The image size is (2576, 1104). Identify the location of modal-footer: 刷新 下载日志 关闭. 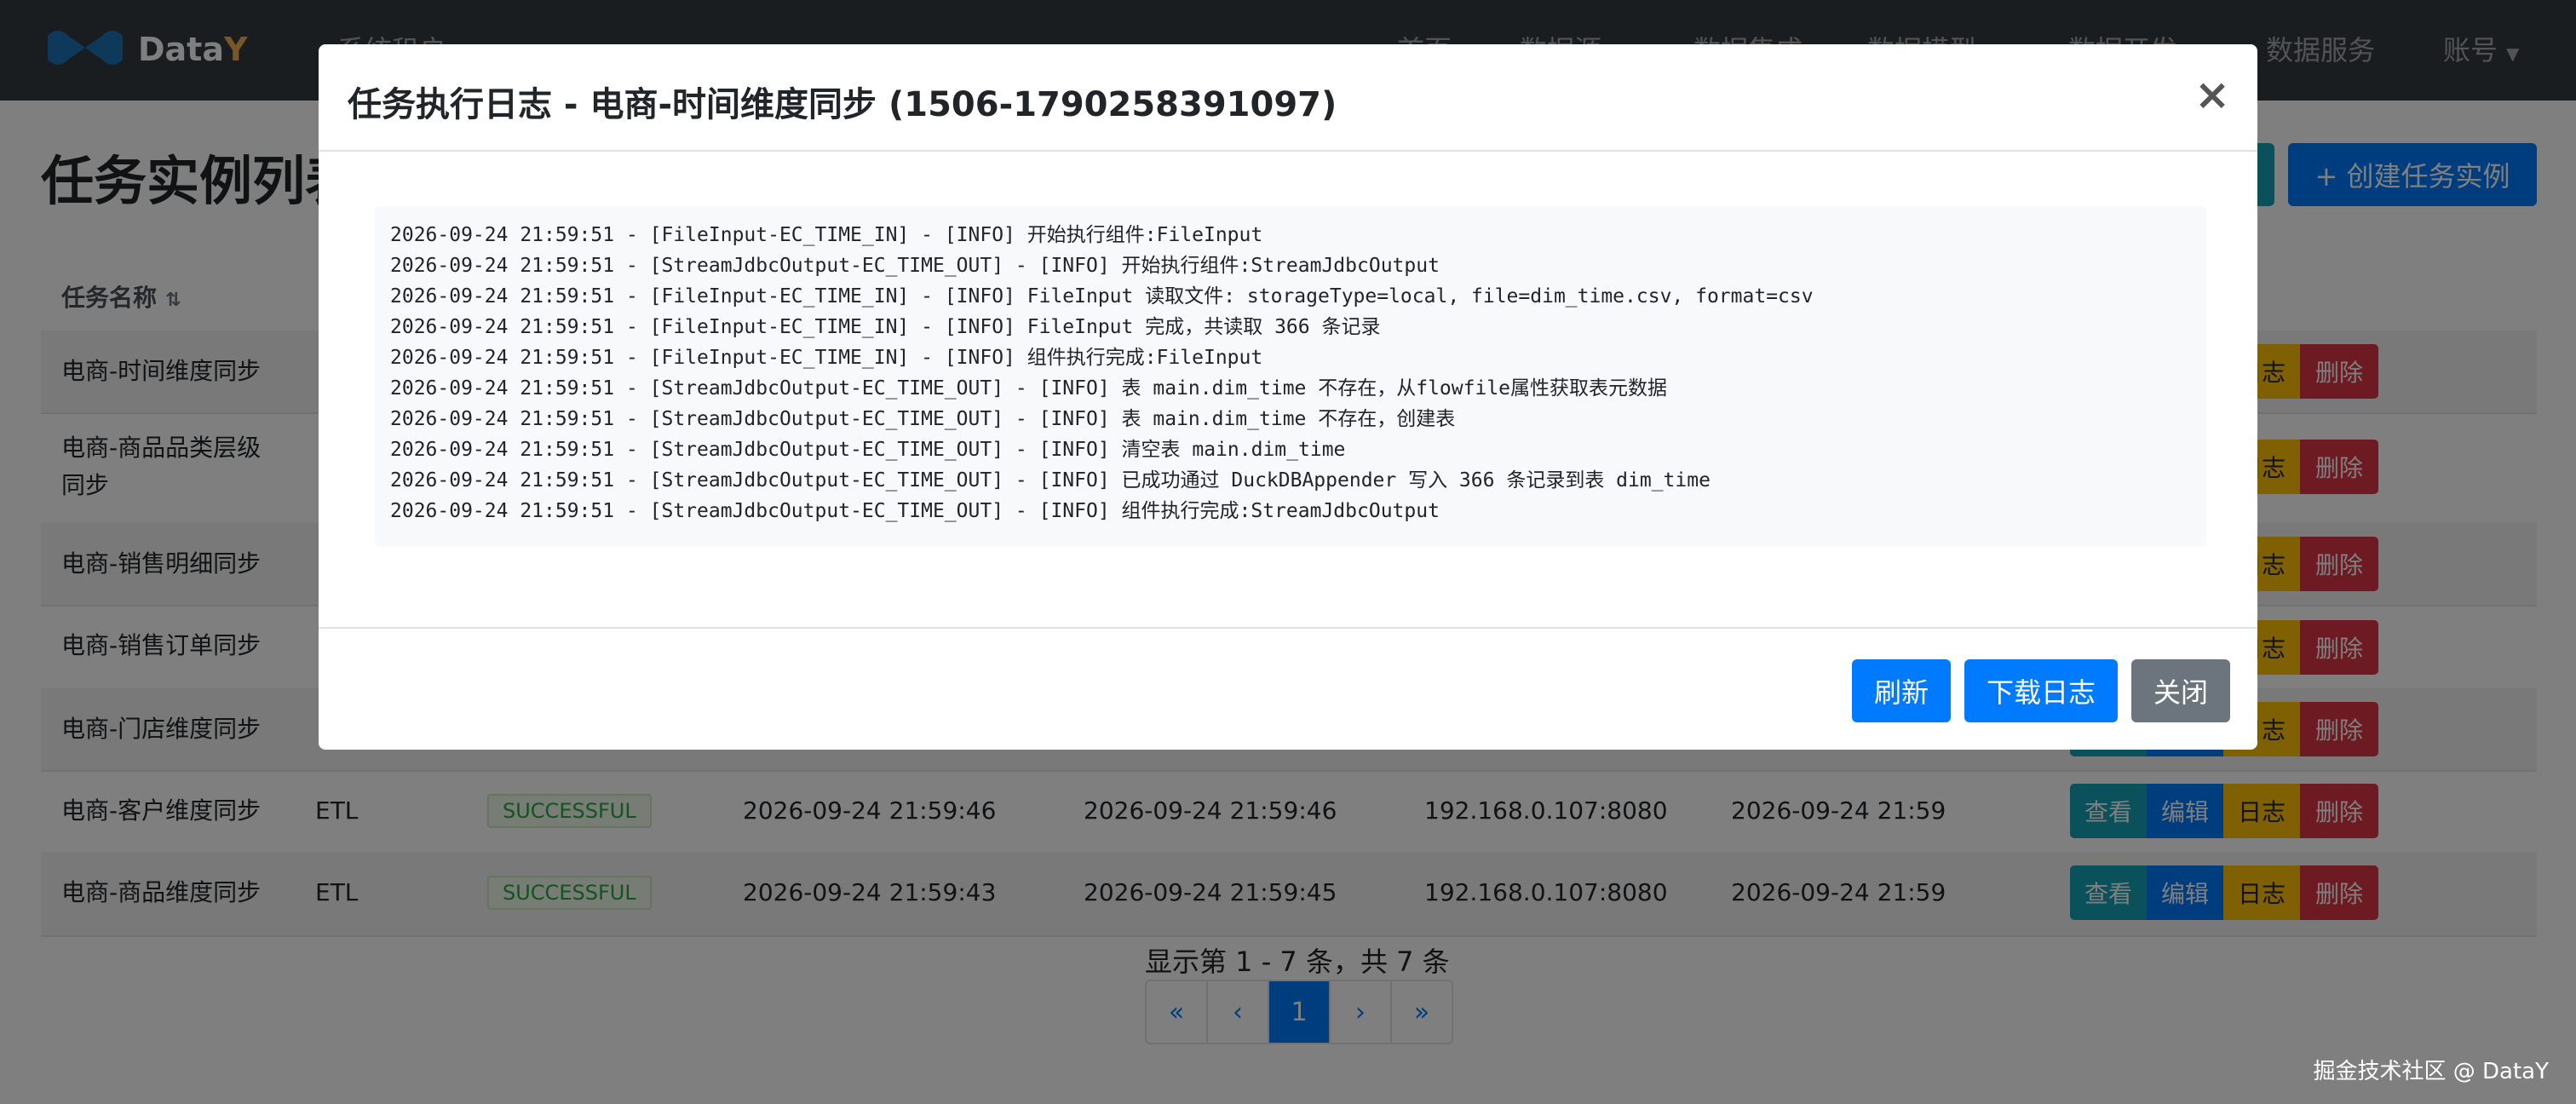
(1288, 689).